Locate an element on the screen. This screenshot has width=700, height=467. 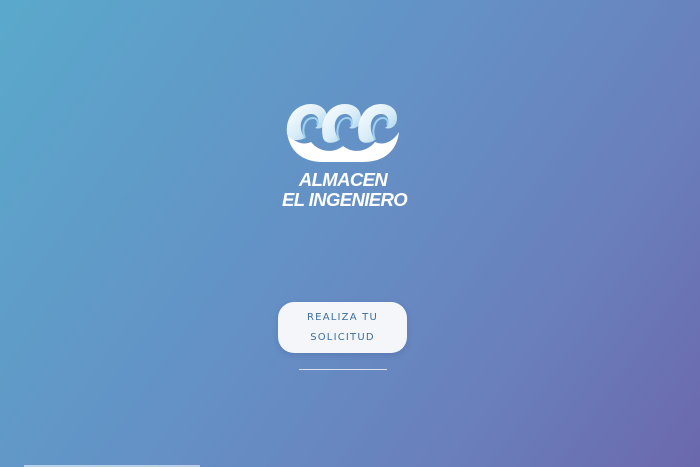
request-button: REALIZA TU SOLICITUD is located at coordinates (342, 327).